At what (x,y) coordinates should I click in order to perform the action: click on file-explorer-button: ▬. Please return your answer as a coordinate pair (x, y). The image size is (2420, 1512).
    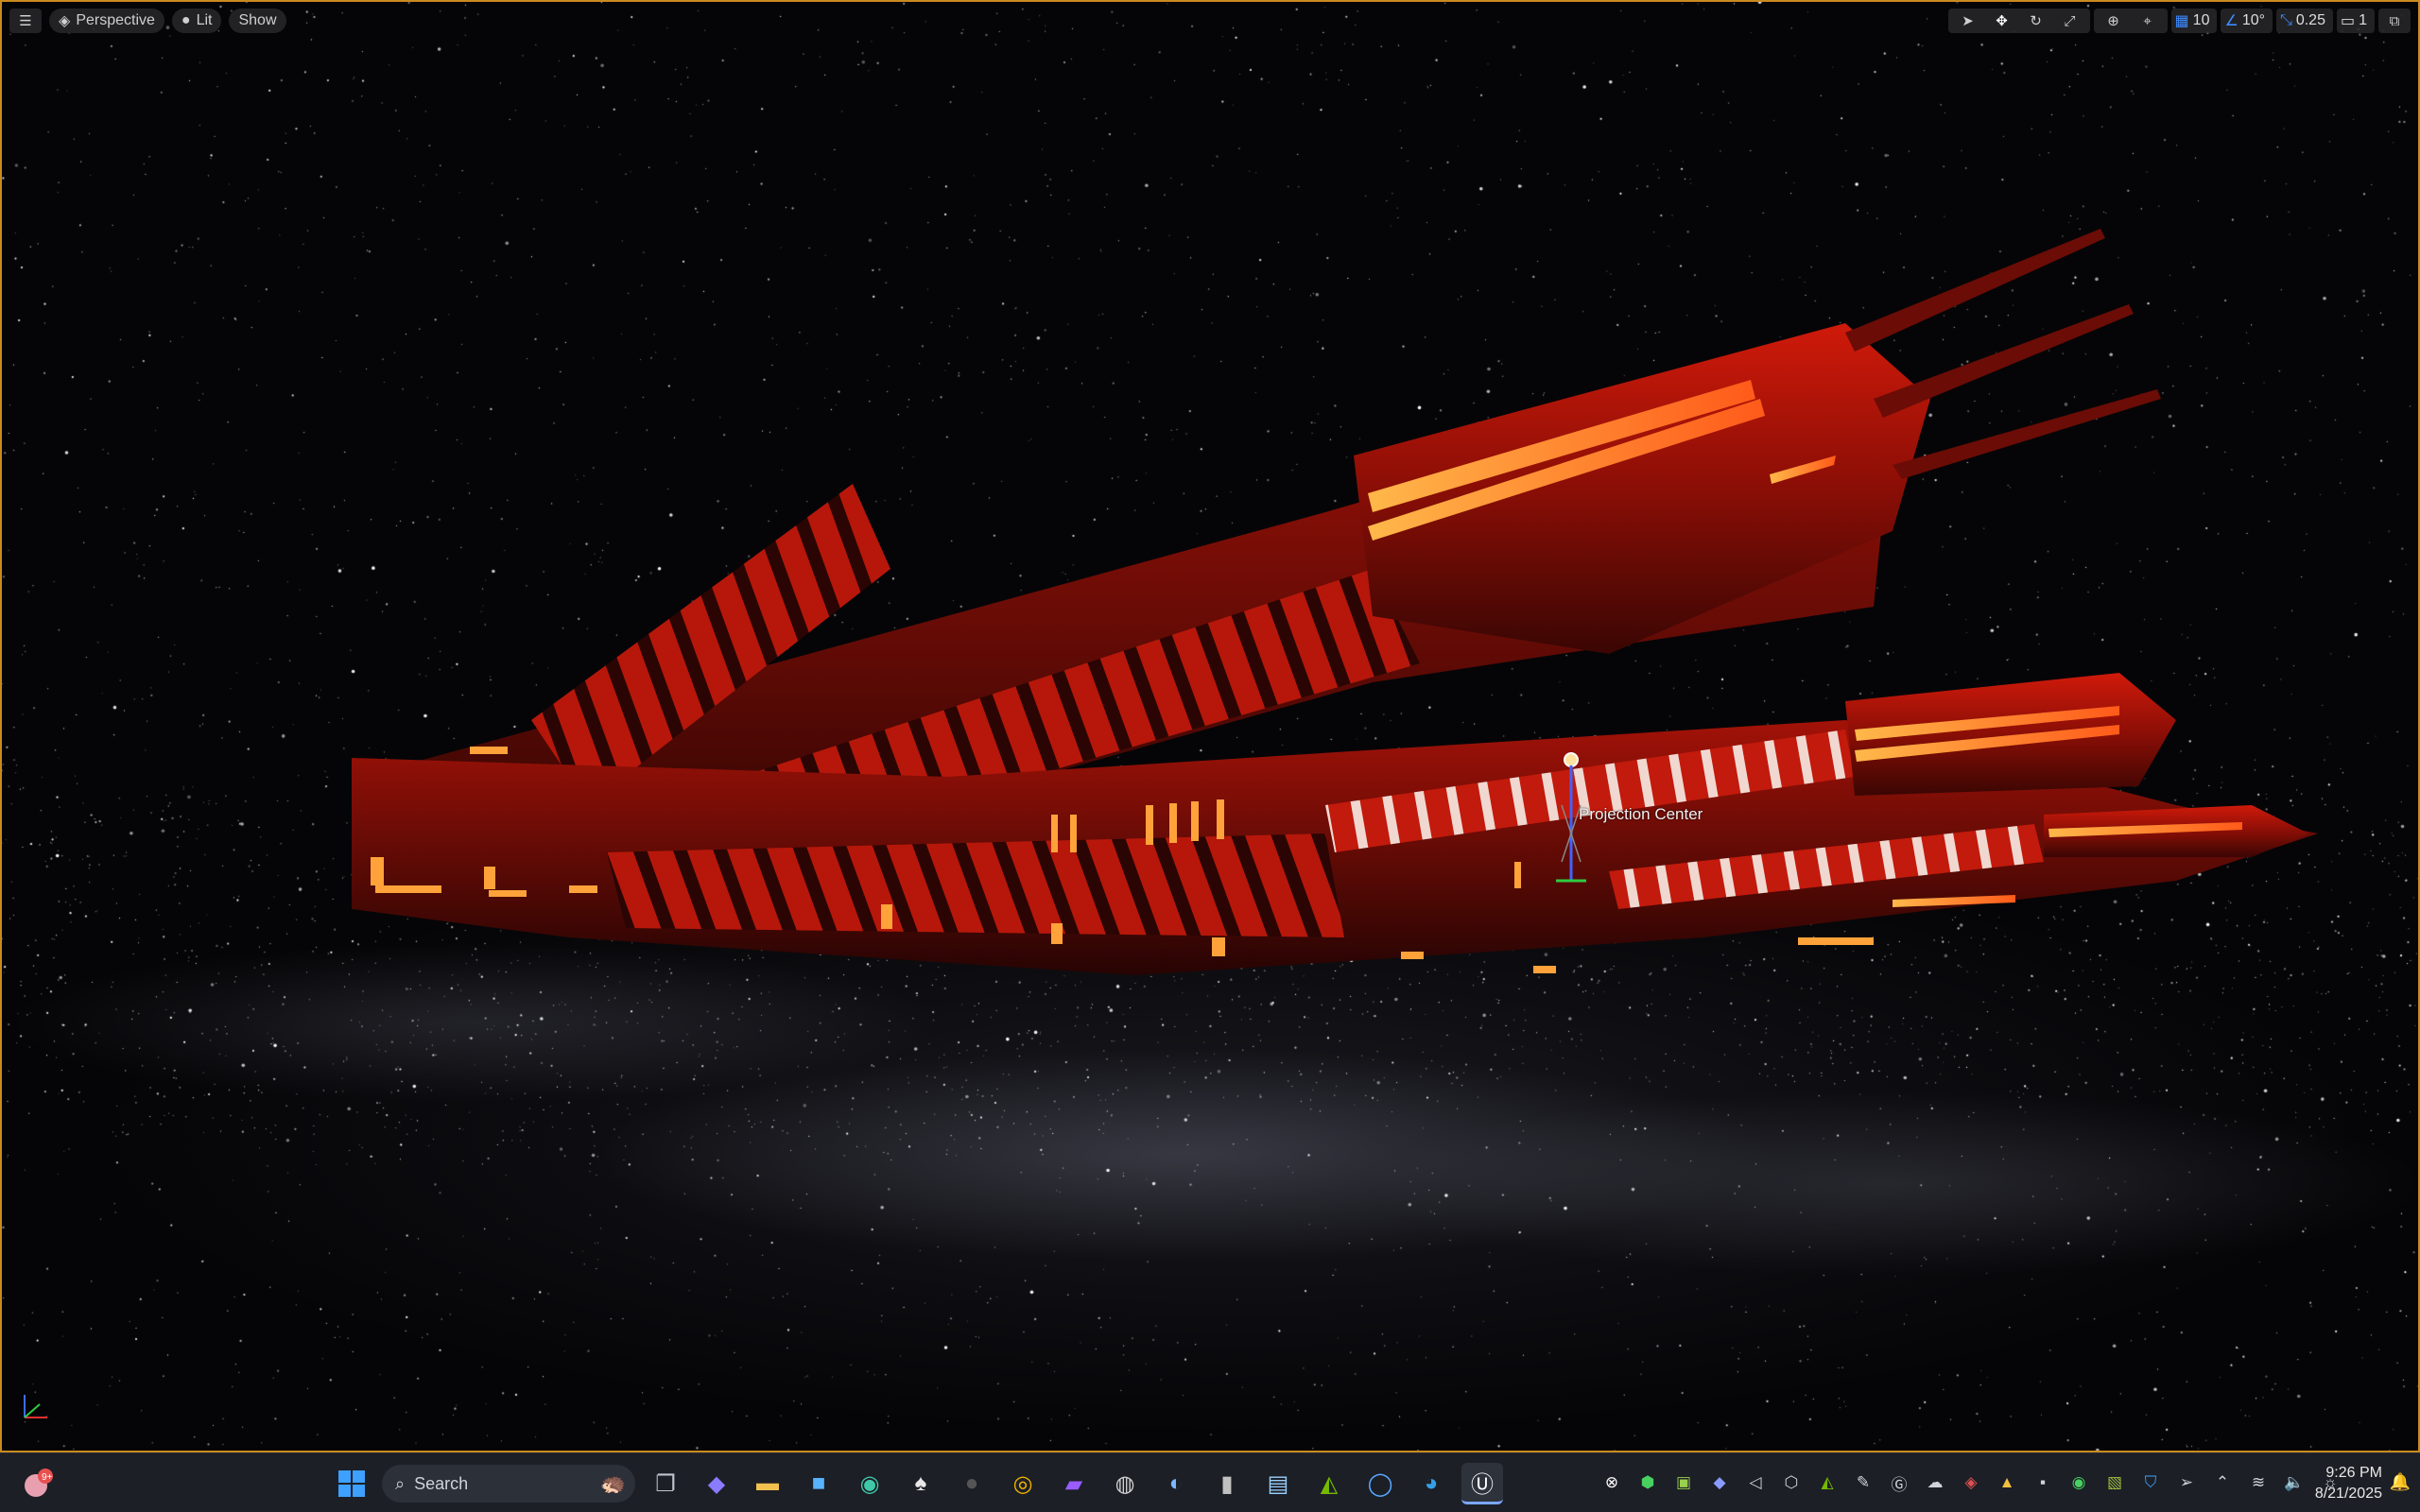
    Looking at the image, I should click on (767, 1483).